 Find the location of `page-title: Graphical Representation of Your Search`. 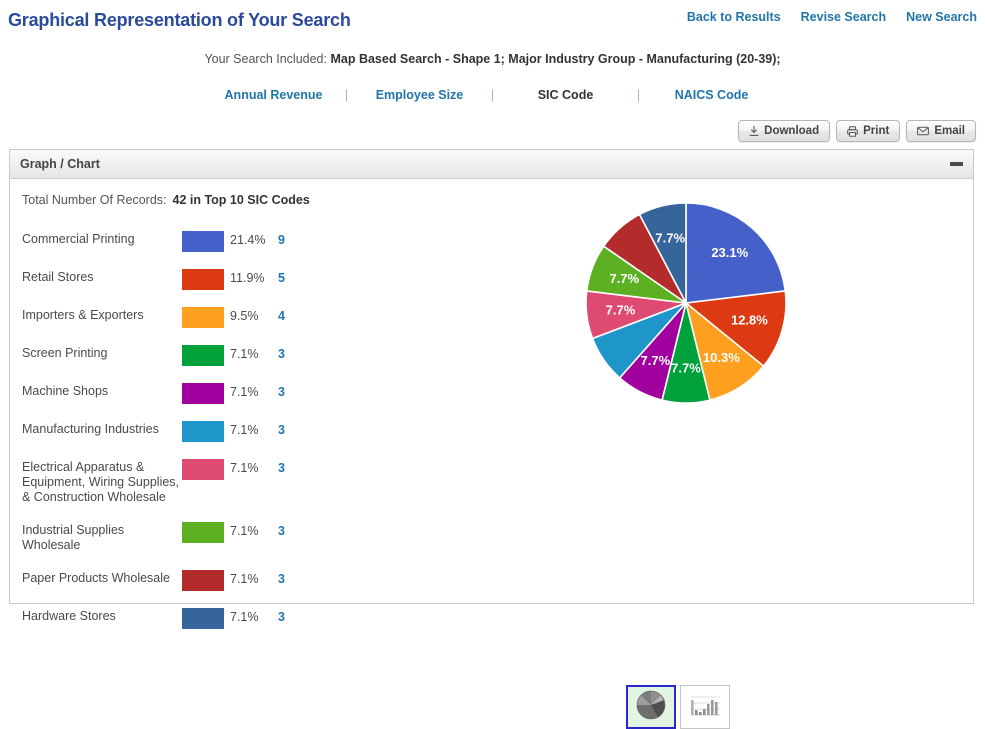

page-title: Graphical Representation of Your Search is located at coordinates (179, 20).